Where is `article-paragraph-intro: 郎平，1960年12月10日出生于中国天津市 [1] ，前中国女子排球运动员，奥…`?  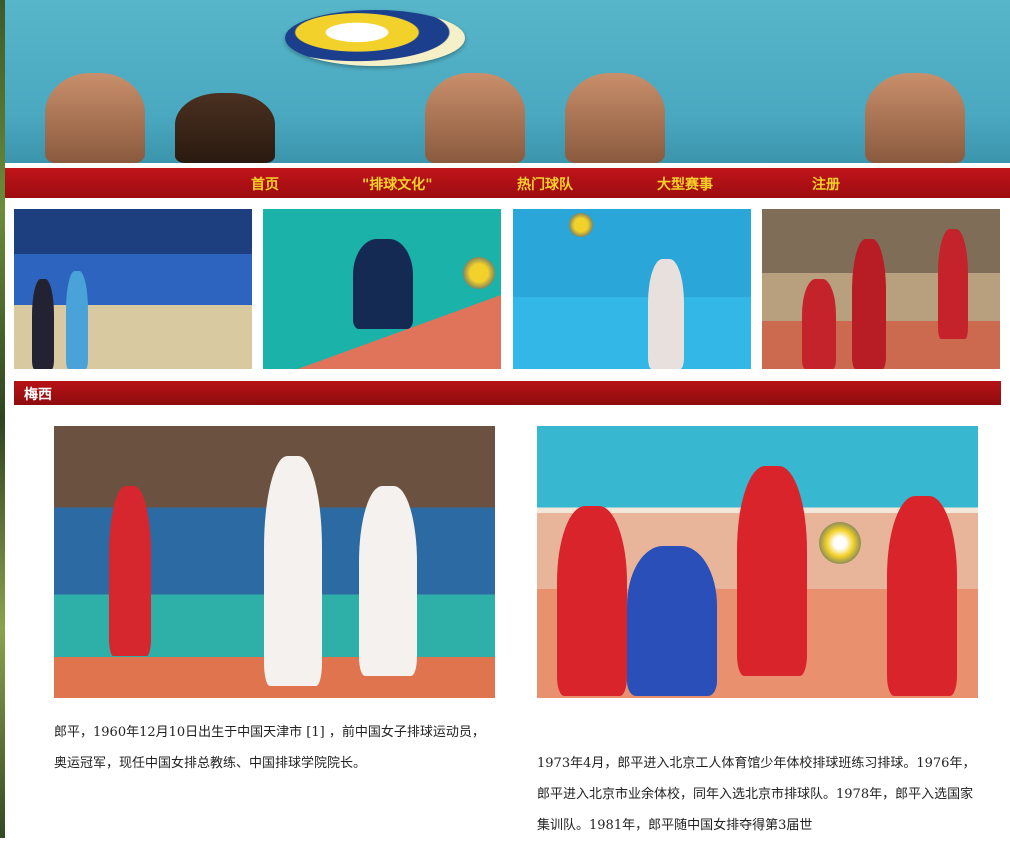 article-paragraph-intro: 郎平，1960年12月10日出生于中国天津市 [1] ，前中国女子排球运动员，奥… is located at coordinates (269, 748).